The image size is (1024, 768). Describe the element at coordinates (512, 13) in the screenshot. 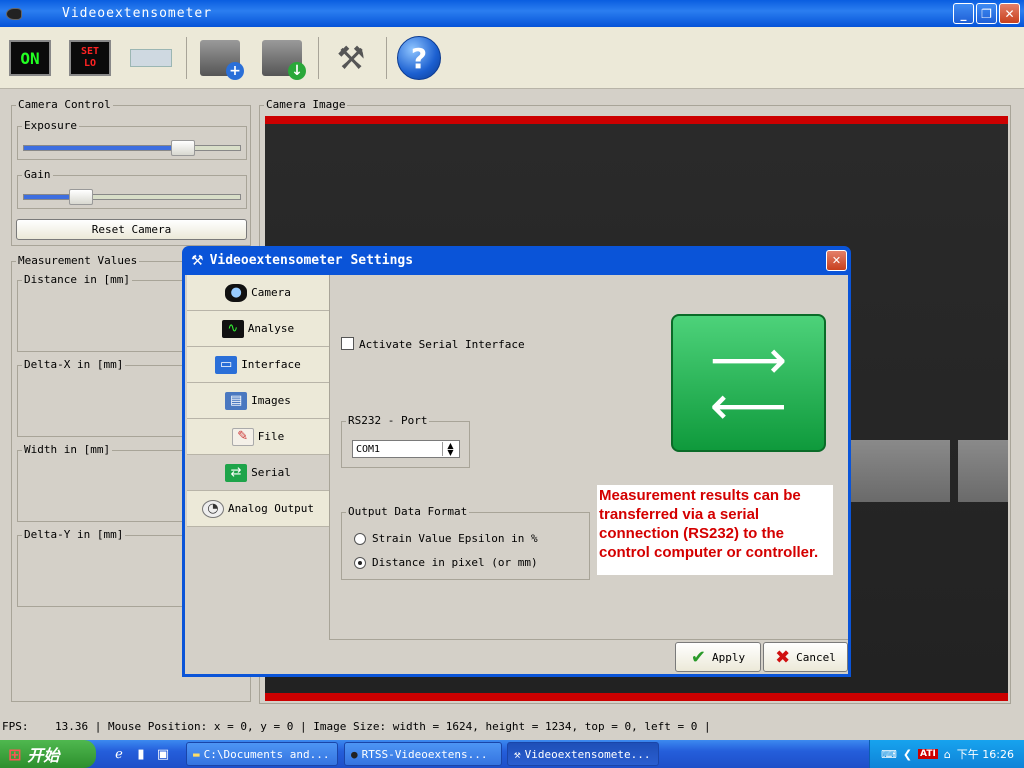

I see `main-window-titlebar: Videoextensometer _ ❐ ✕` at that location.